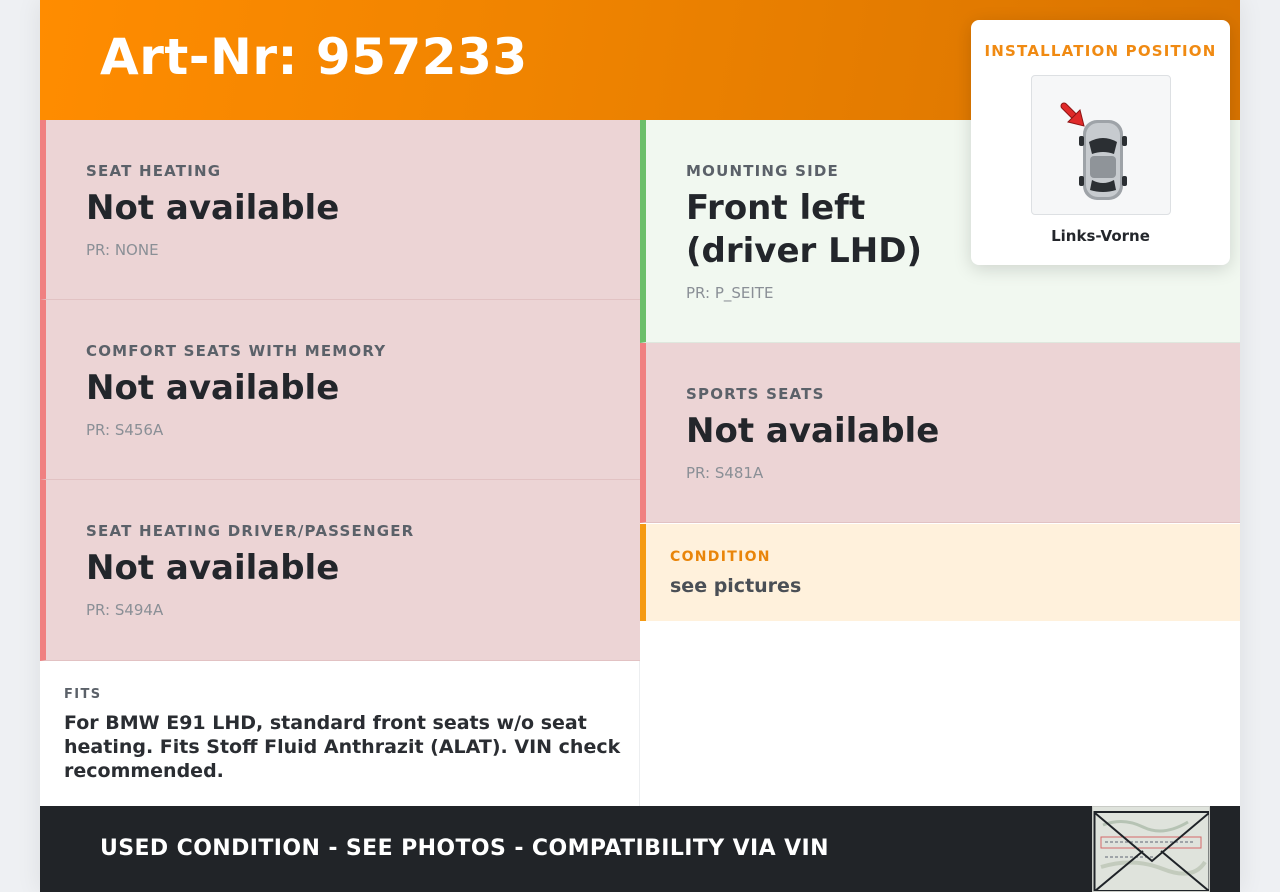 This screenshot has height=892, width=1280. I want to click on feature-label: SEAT HEATING, so click(154, 171).